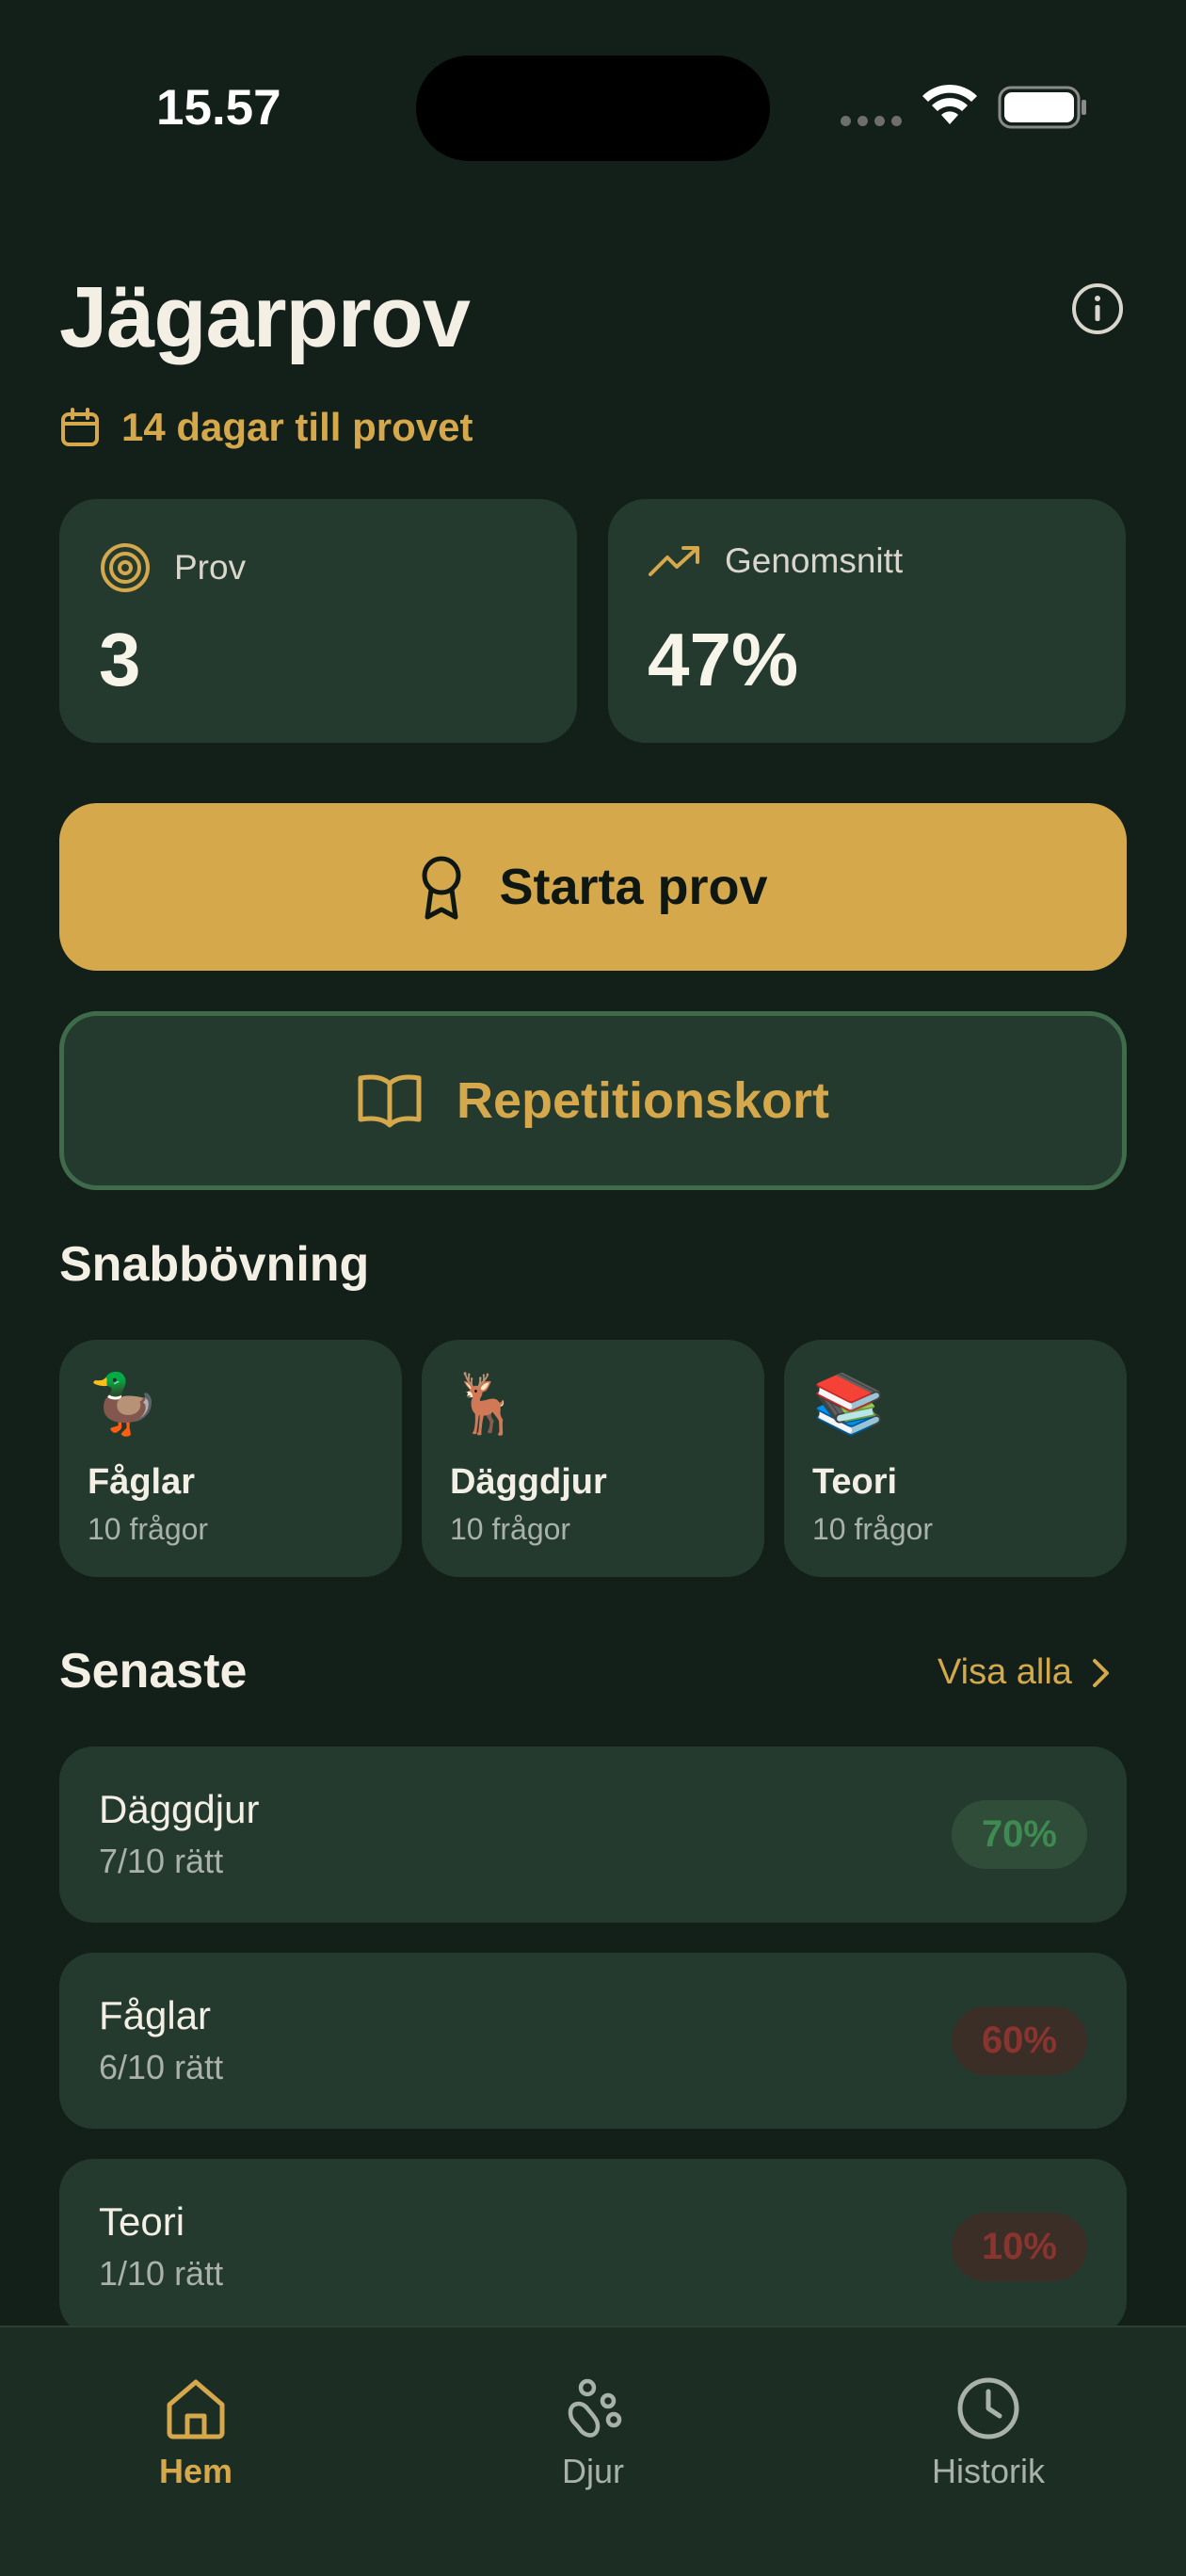  Describe the element at coordinates (723, 659) in the screenshot. I see `stat-value: 47%` at that location.